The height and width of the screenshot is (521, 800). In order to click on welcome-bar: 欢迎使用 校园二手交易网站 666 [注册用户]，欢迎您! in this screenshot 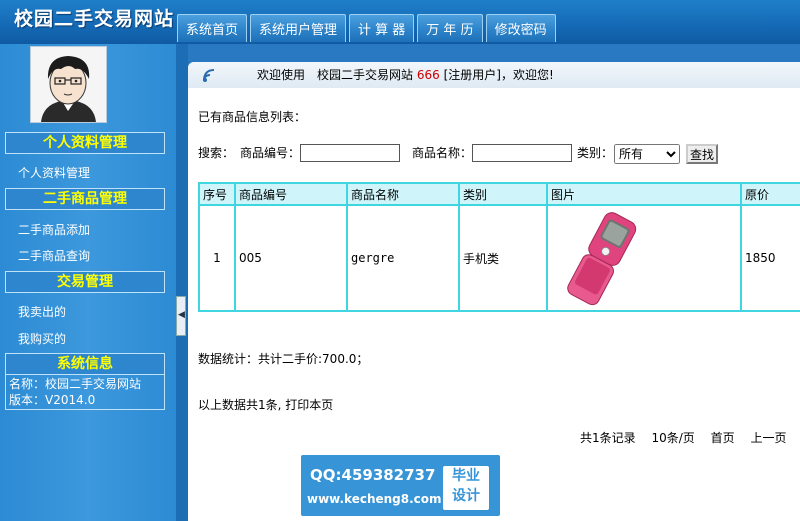, I will do `click(494, 75)`.